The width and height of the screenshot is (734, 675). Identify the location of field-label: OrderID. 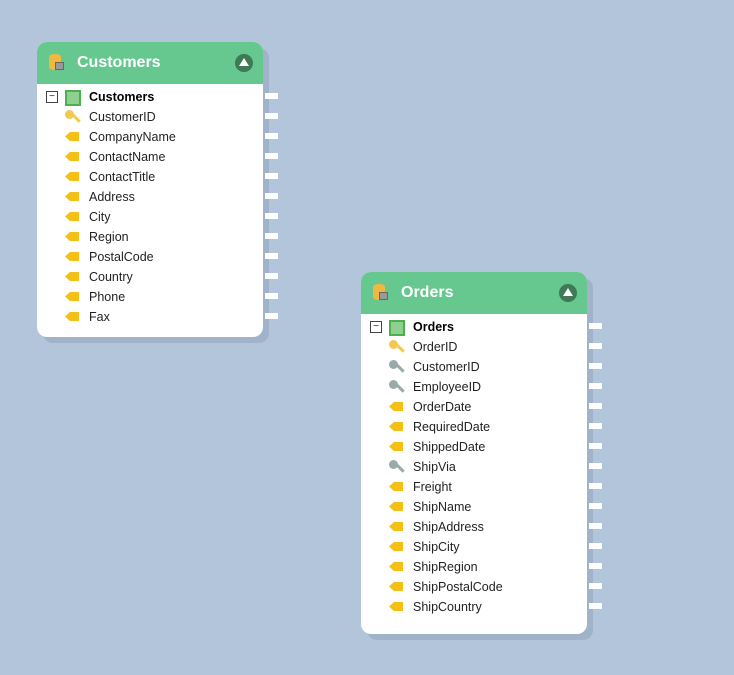
(435, 347).